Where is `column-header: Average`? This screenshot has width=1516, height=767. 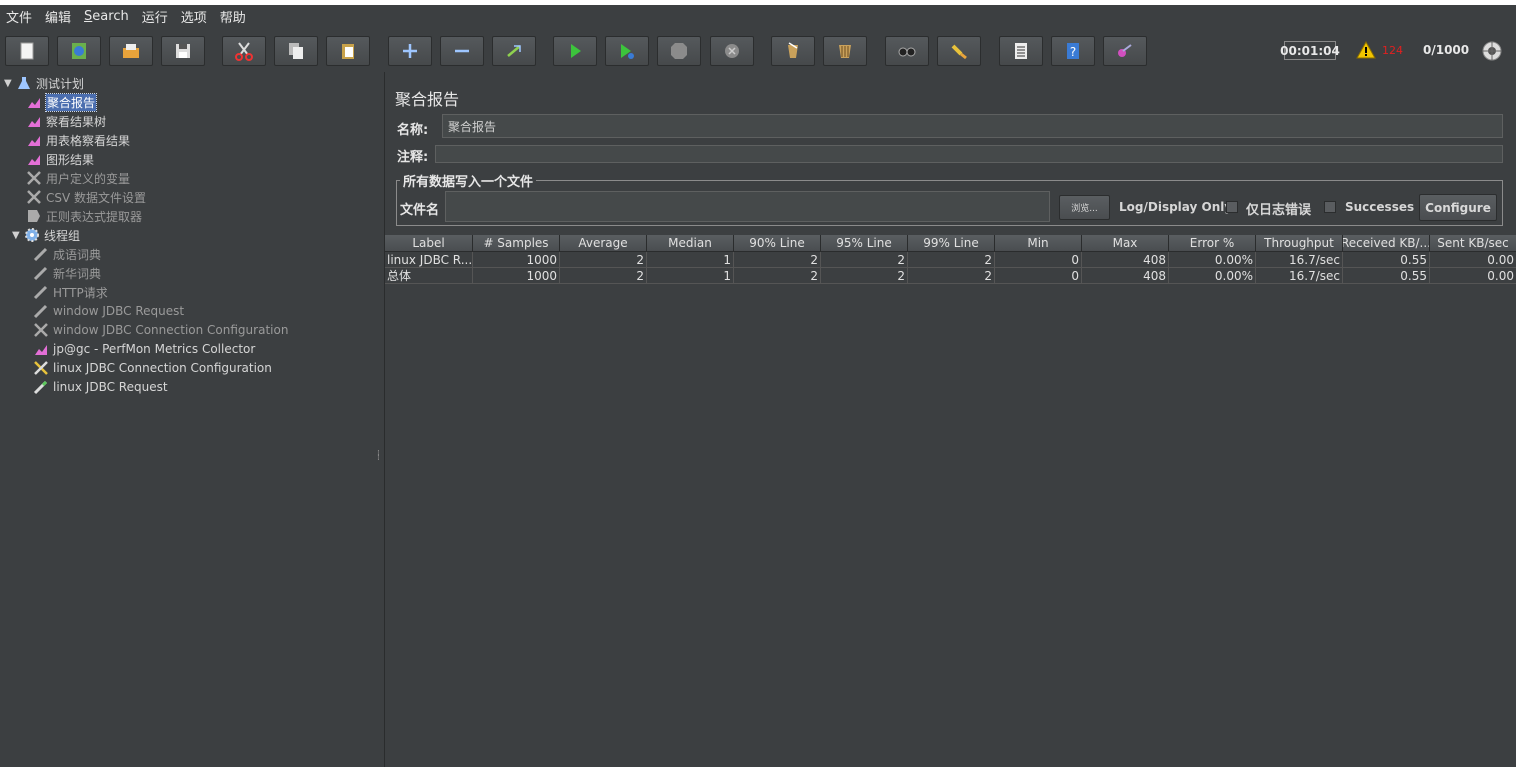 column-header: Average is located at coordinates (603, 243).